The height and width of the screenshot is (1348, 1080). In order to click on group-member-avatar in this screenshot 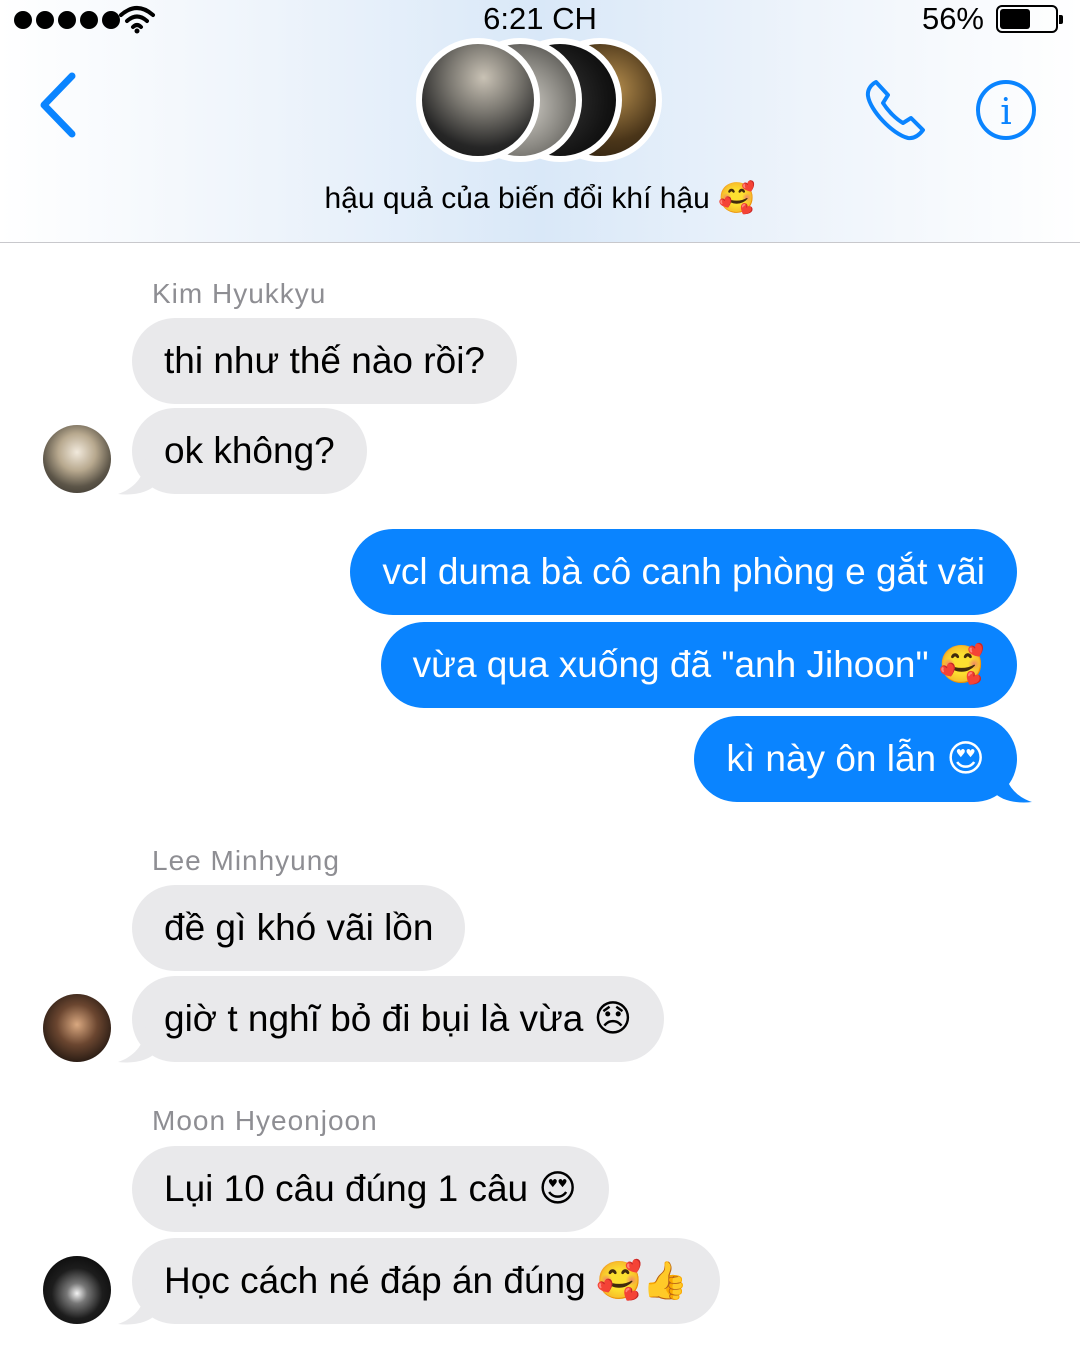, I will do `click(478, 100)`.